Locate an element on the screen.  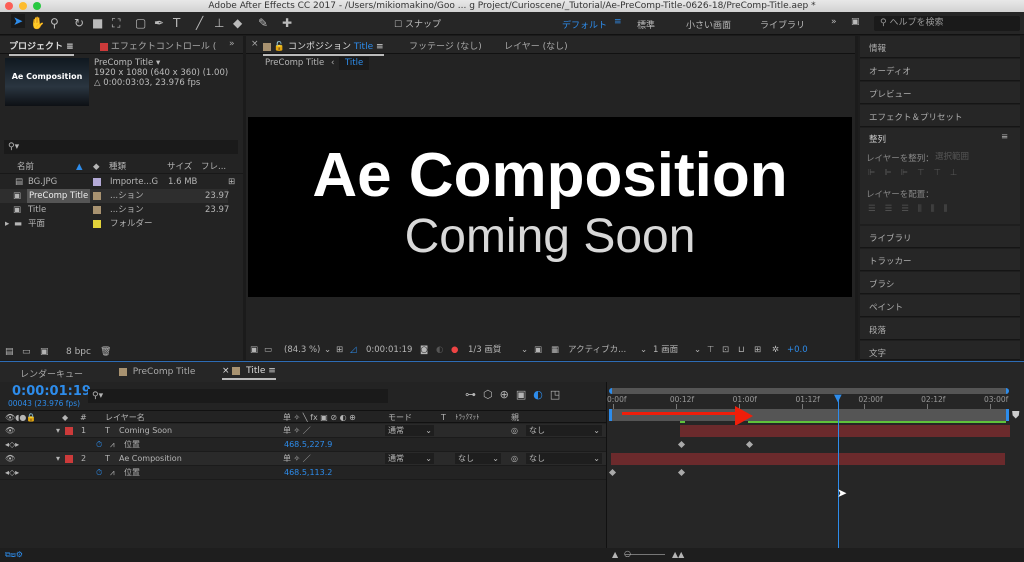
property-row: ◂◇▸ ⏱ ⩘ 位置 468.5,113.2 is located at coordinates (303, 473).